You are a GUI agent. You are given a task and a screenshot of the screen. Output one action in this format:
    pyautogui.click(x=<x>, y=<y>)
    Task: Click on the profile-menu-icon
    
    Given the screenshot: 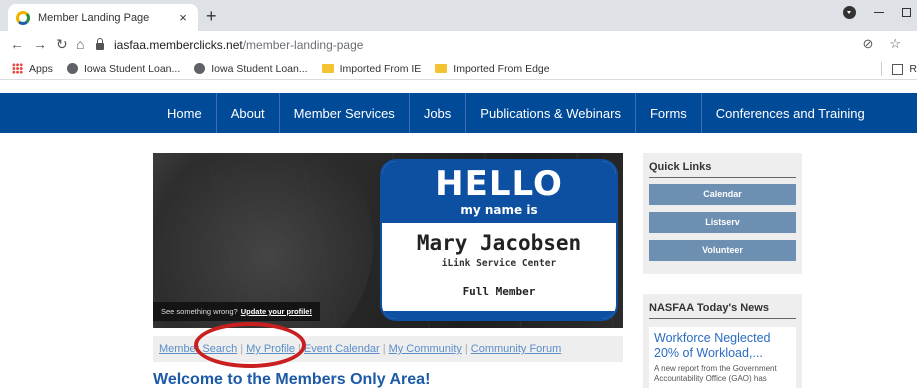 What is the action you would take?
    pyautogui.click(x=849, y=12)
    